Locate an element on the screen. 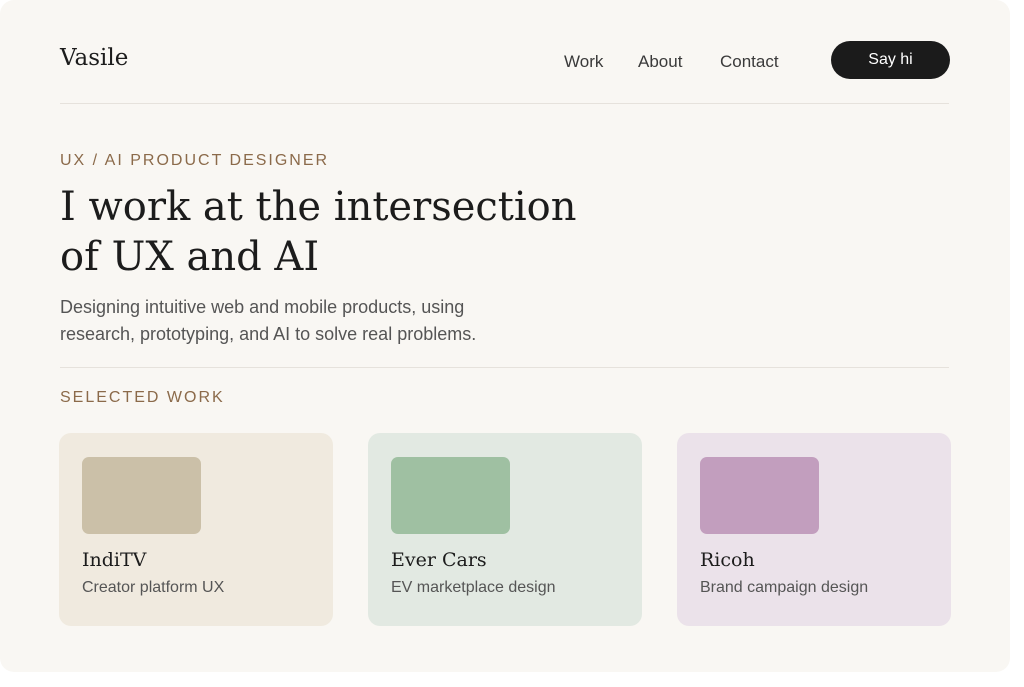 This screenshot has height=687, width=1024. nav-link-contact: Contact is located at coordinates (749, 62).